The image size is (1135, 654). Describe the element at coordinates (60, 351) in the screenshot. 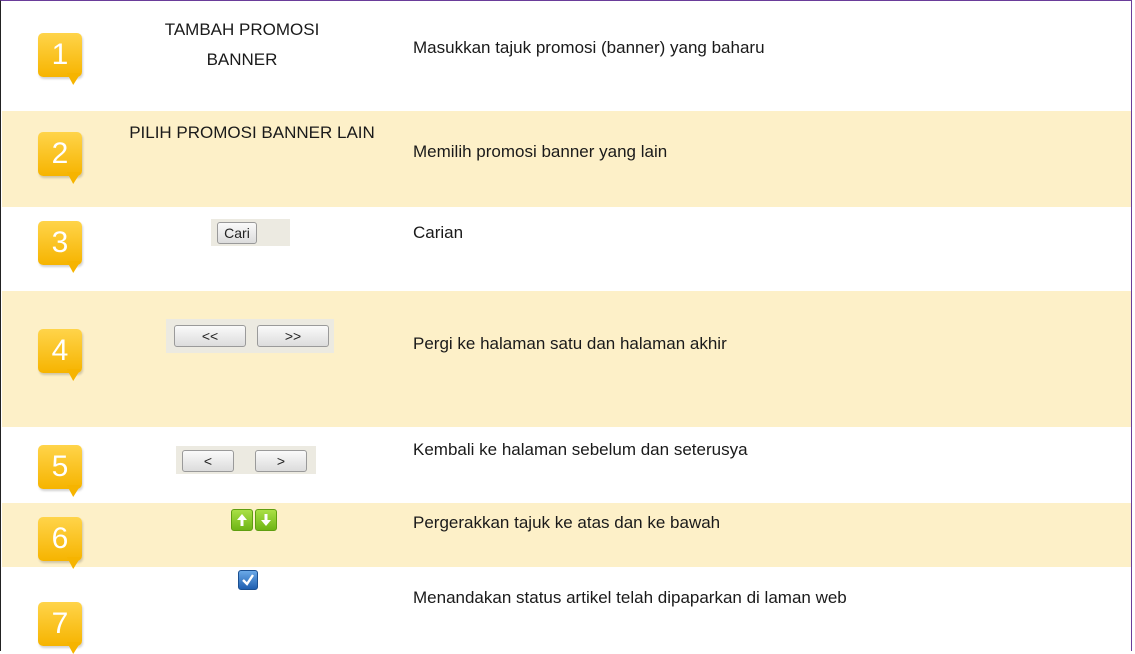

I see `step-badge-4: 4` at that location.